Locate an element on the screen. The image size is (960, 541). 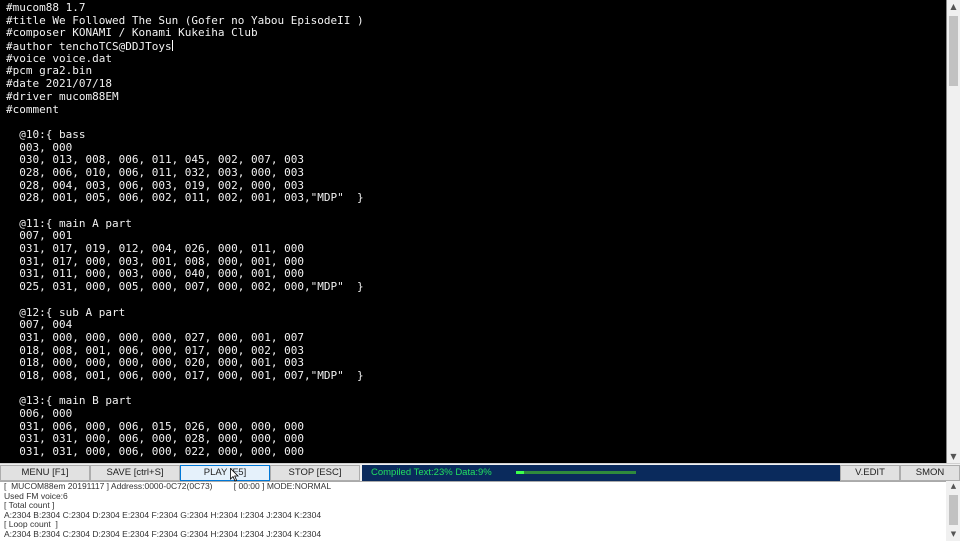
playback-progress-bar is located at coordinates (576, 472).